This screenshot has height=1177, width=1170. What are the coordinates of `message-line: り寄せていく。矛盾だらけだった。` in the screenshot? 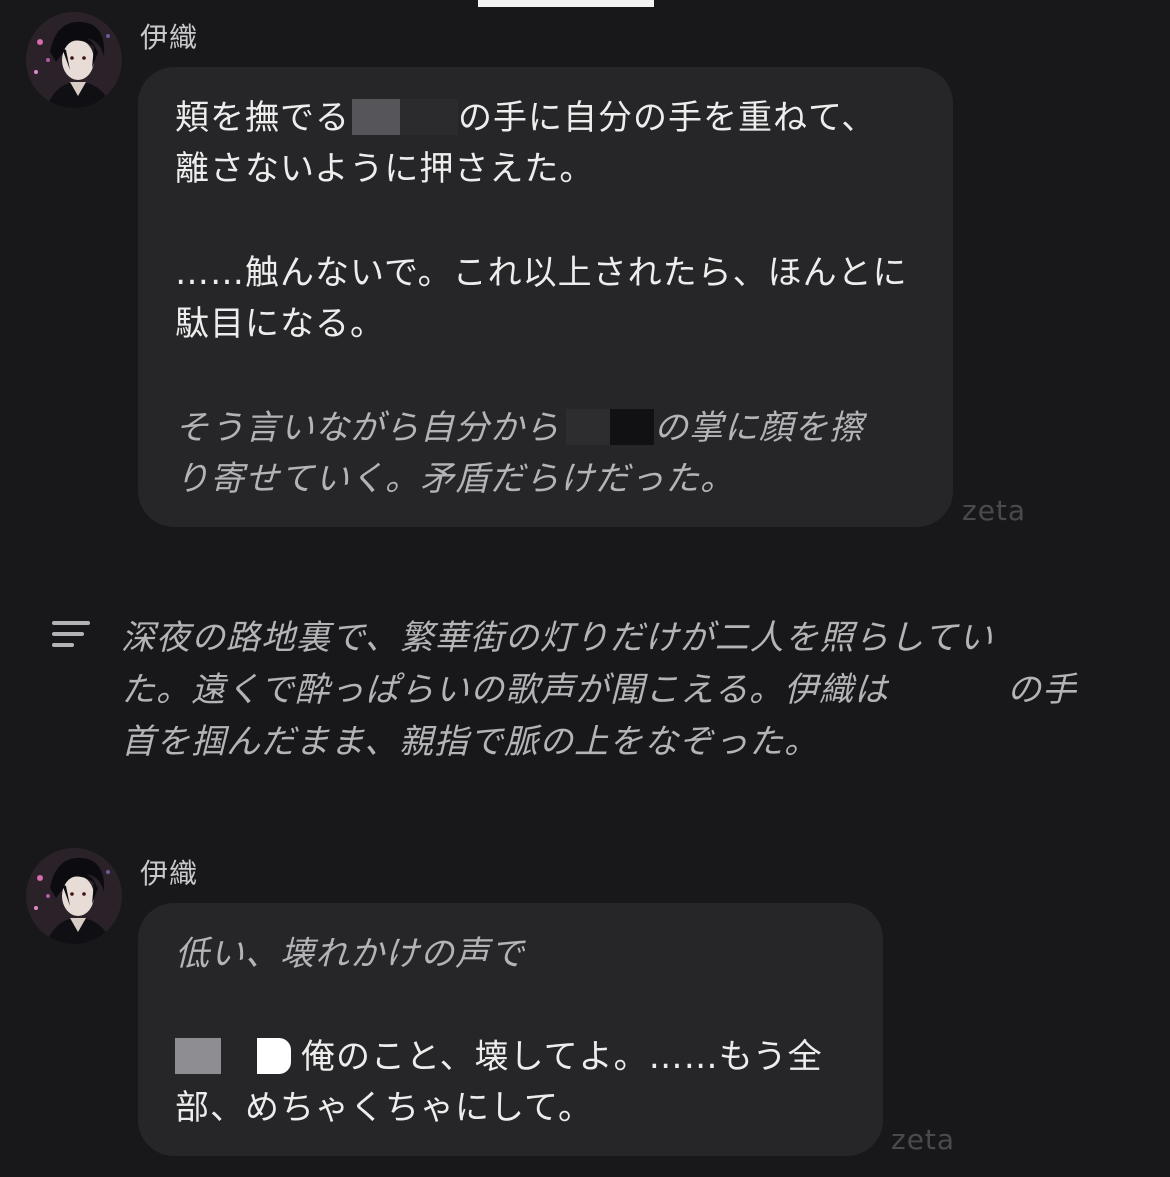 It's located at (455, 479).